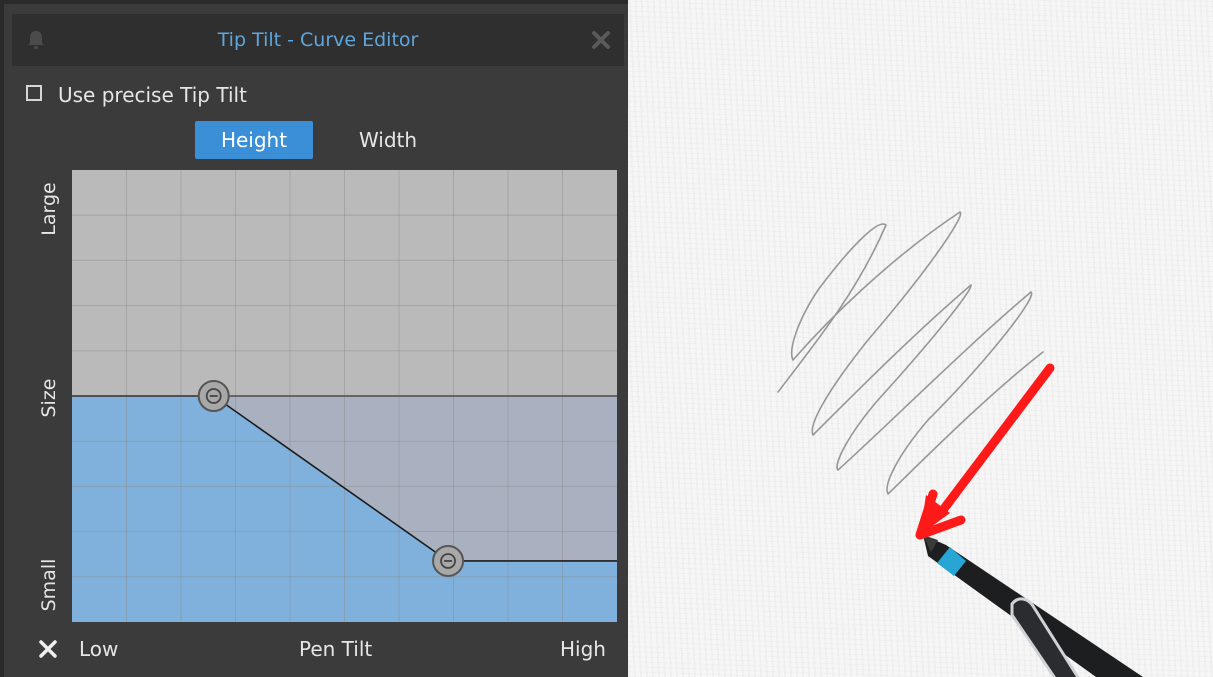 The image size is (1213, 677). What do you see at coordinates (49, 398) in the screenshot?
I see `y-axis-label-size: Size` at bounding box center [49, 398].